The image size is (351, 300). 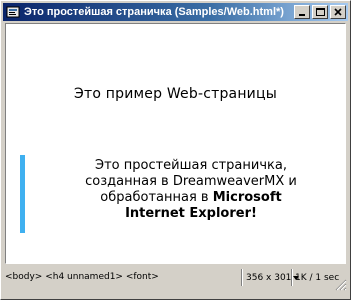 I want to click on maximize-icon, so click(x=320, y=12).